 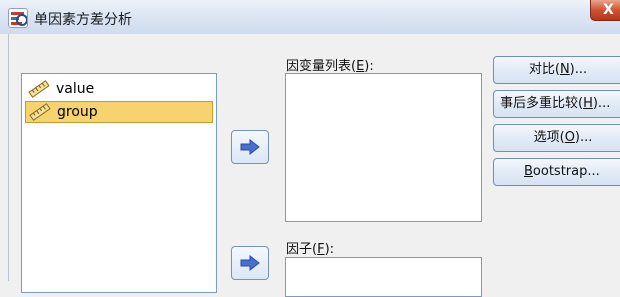 What do you see at coordinates (310, 17) in the screenshot?
I see `title-bar: 单因素方差分析 X` at bounding box center [310, 17].